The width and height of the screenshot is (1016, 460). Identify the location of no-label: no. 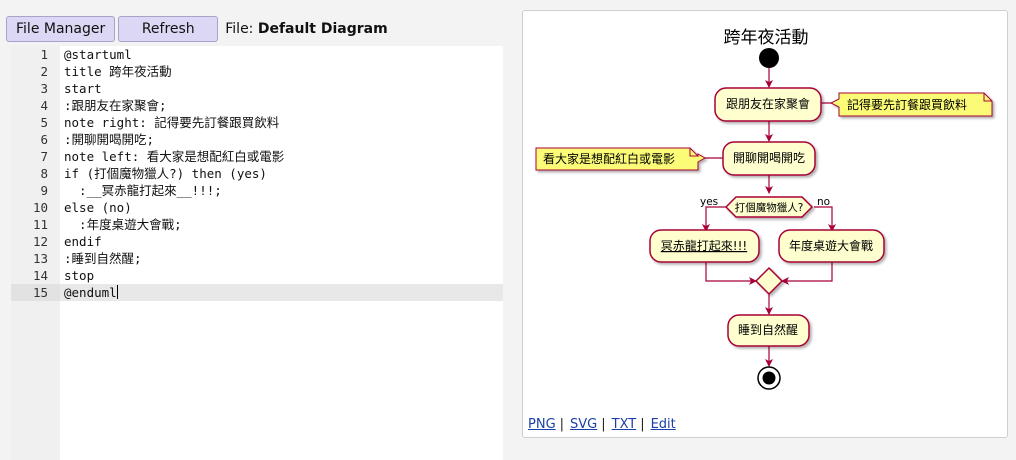
(823, 202).